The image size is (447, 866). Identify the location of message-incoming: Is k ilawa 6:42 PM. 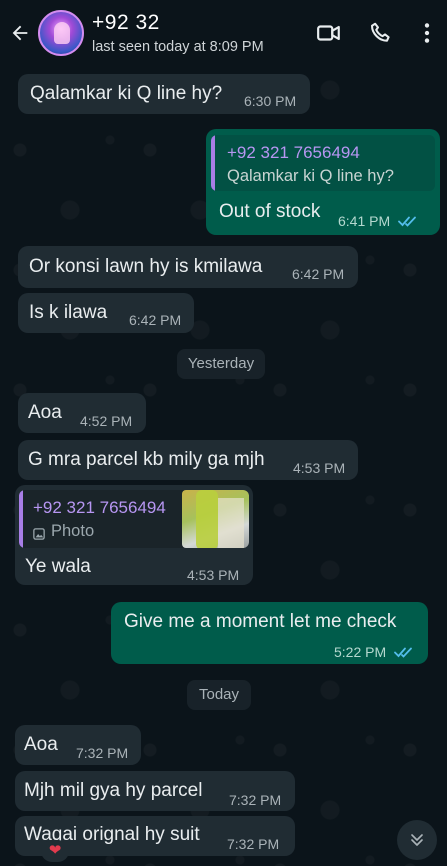
(106, 313).